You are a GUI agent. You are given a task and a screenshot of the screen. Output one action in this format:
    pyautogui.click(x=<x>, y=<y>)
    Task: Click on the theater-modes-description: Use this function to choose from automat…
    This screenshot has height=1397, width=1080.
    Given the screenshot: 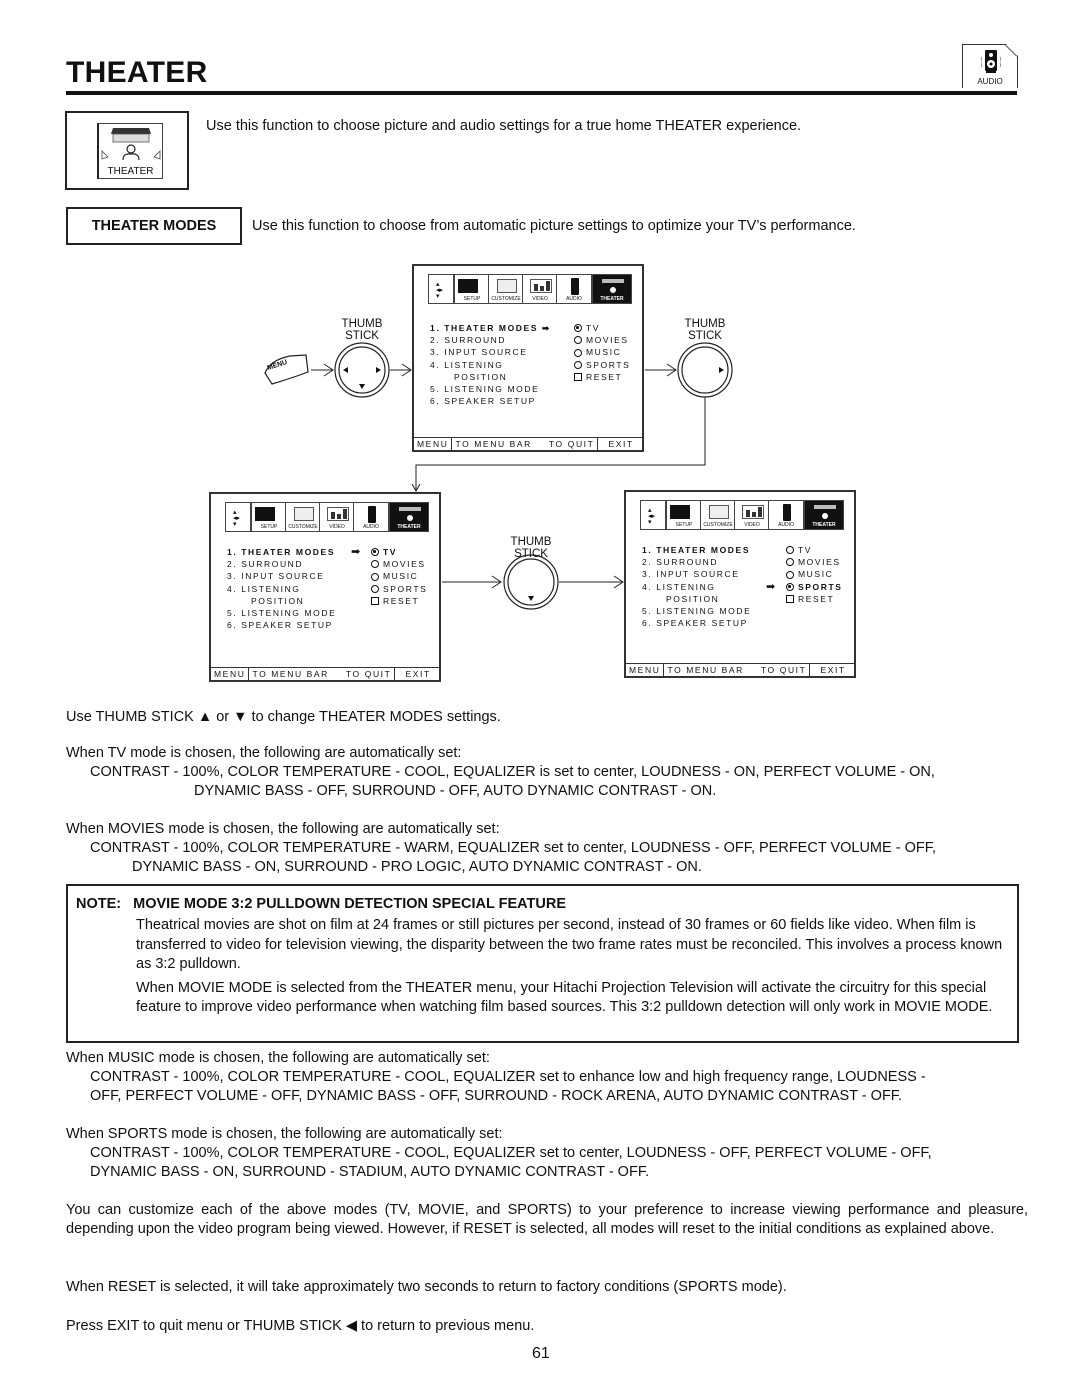 What is the action you would take?
    pyautogui.click(x=554, y=226)
    